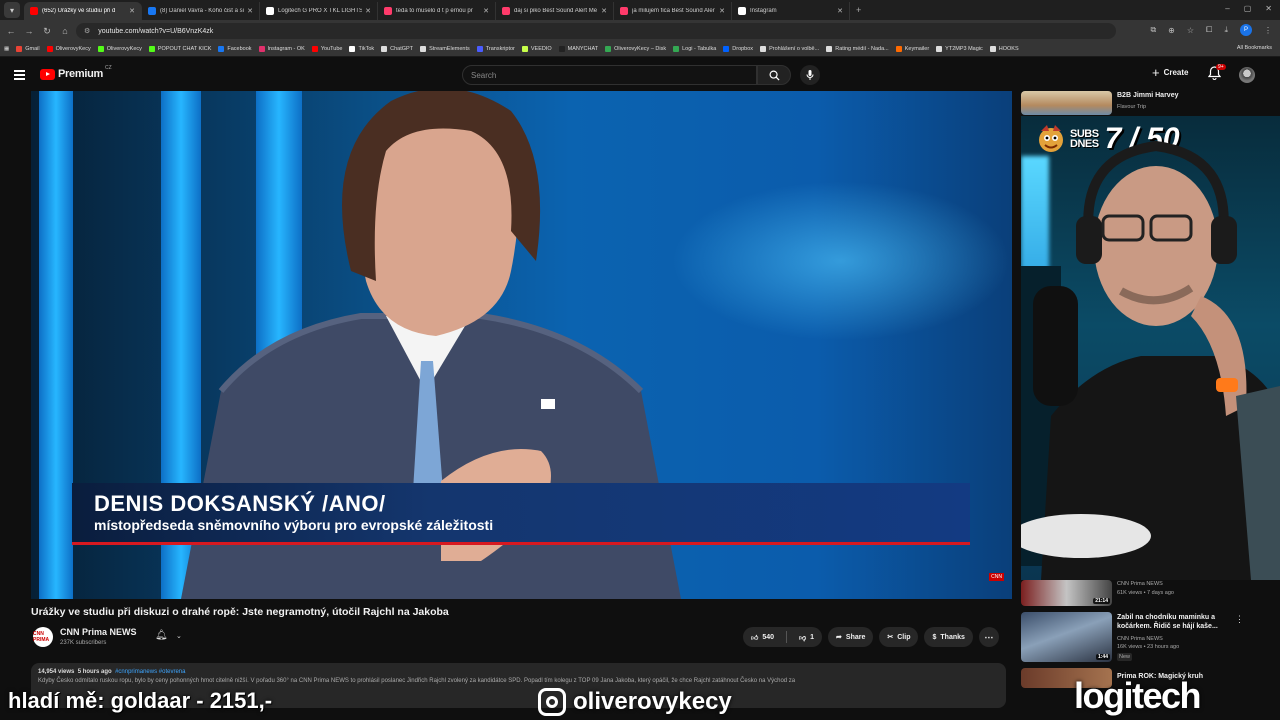  What do you see at coordinates (1226, 30) in the screenshot?
I see `downloads-icon: ⤓` at bounding box center [1226, 30].